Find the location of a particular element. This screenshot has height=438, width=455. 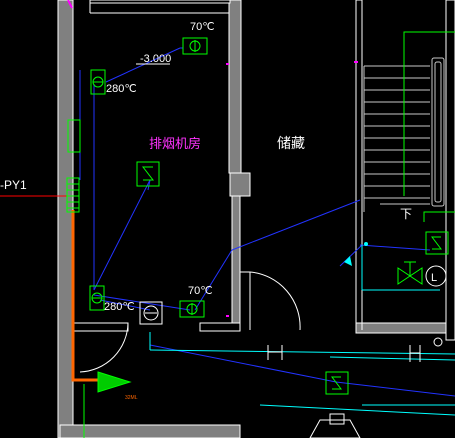

wall-room-right-lower is located at coordinates (236, 263).